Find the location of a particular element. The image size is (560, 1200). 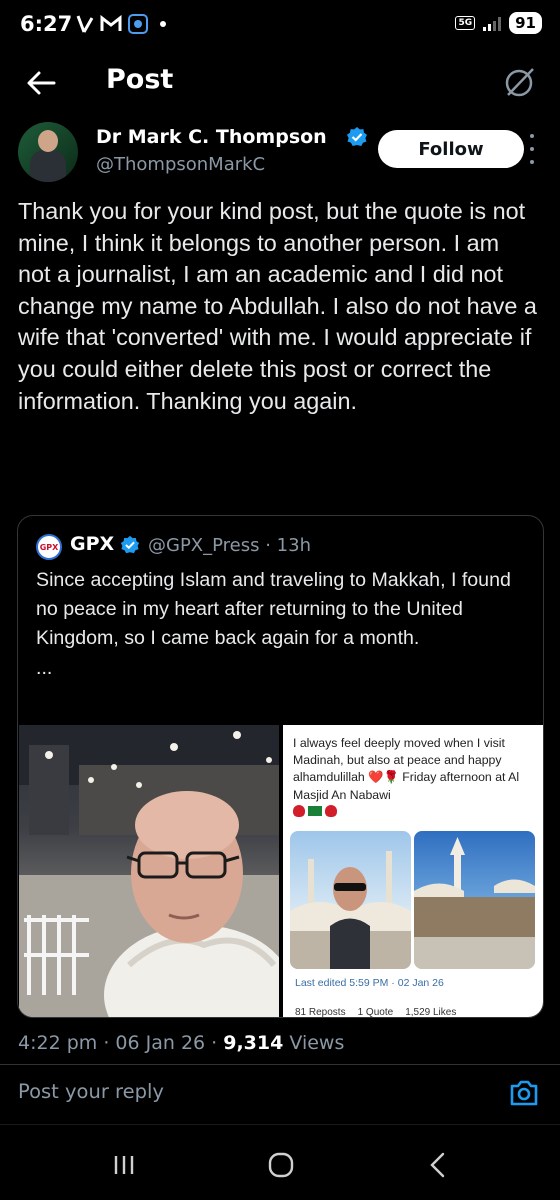

system-nav-bar is located at coordinates (280, 1165).